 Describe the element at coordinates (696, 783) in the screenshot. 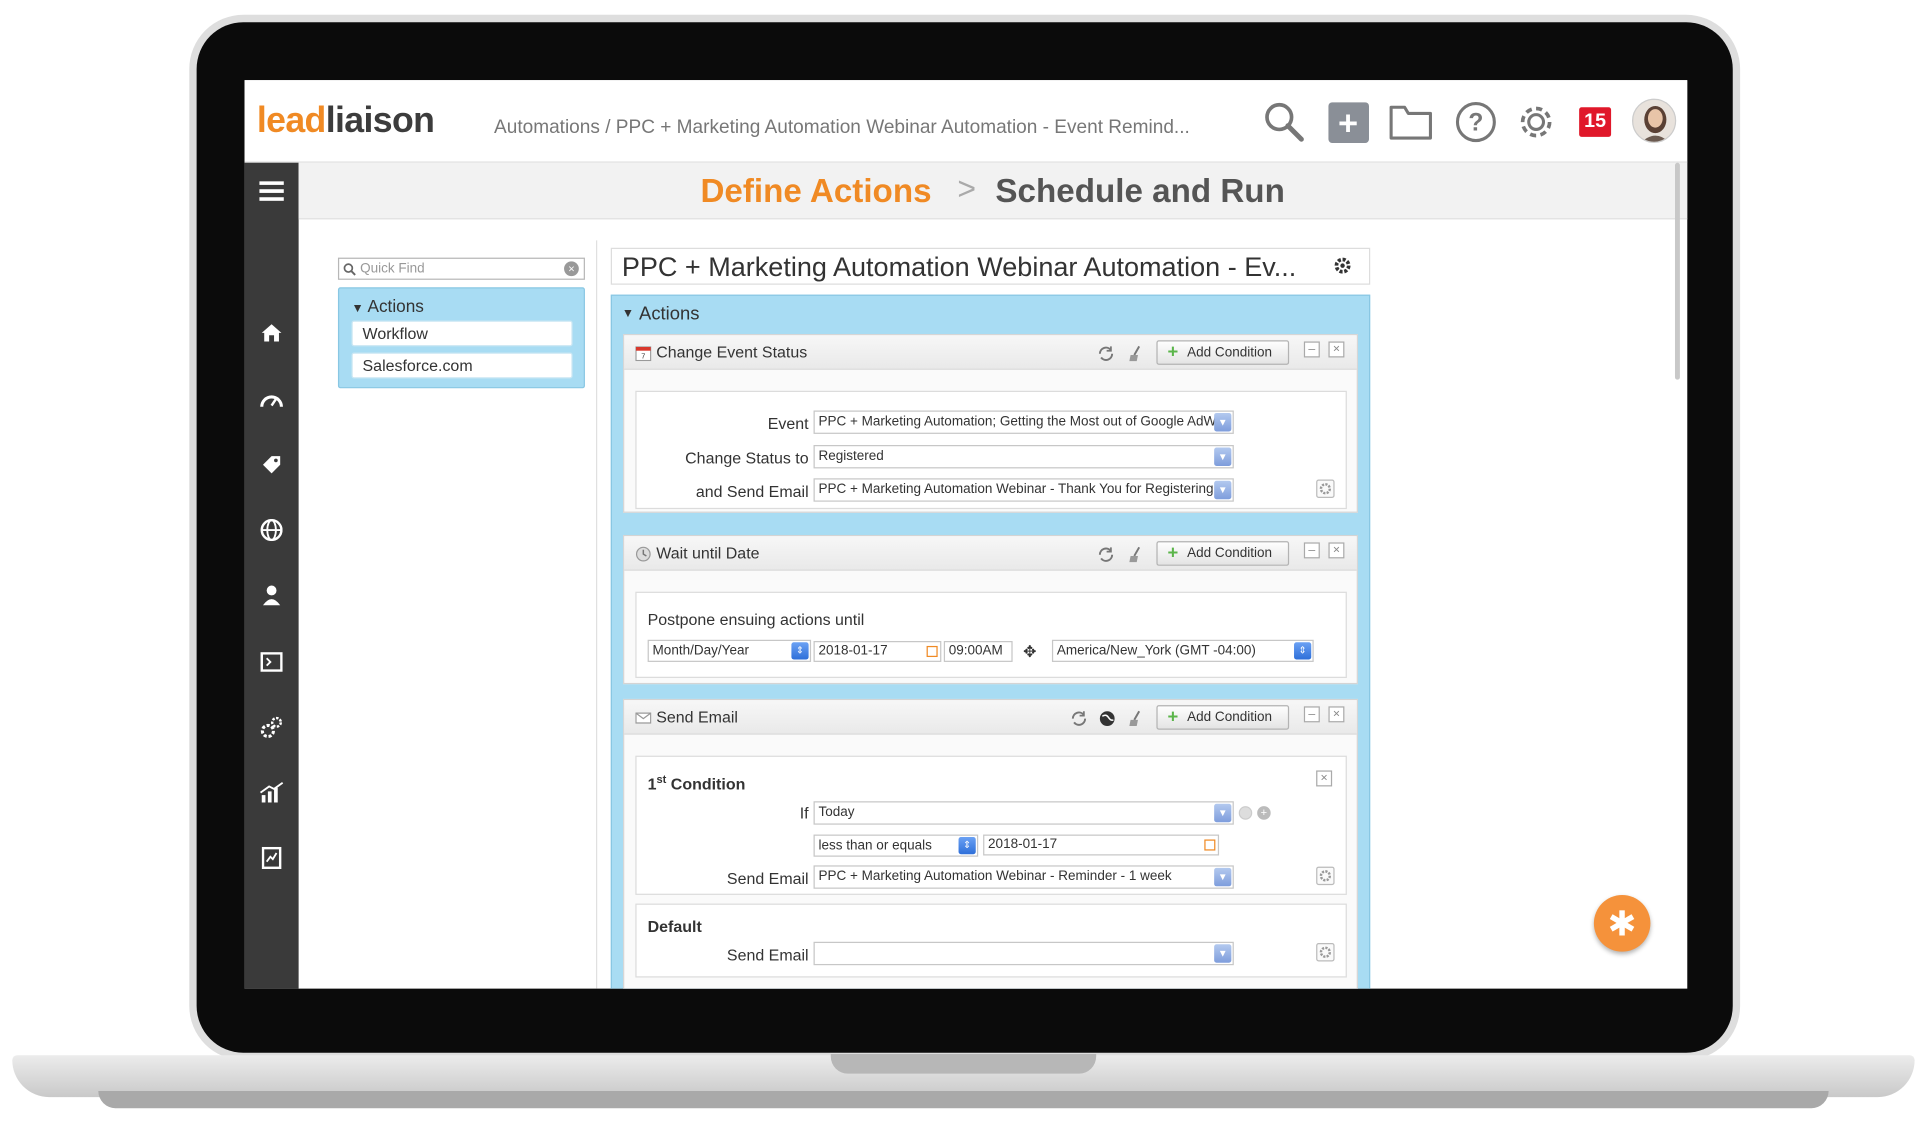

I see `condition-title: 1st Condition` at that location.